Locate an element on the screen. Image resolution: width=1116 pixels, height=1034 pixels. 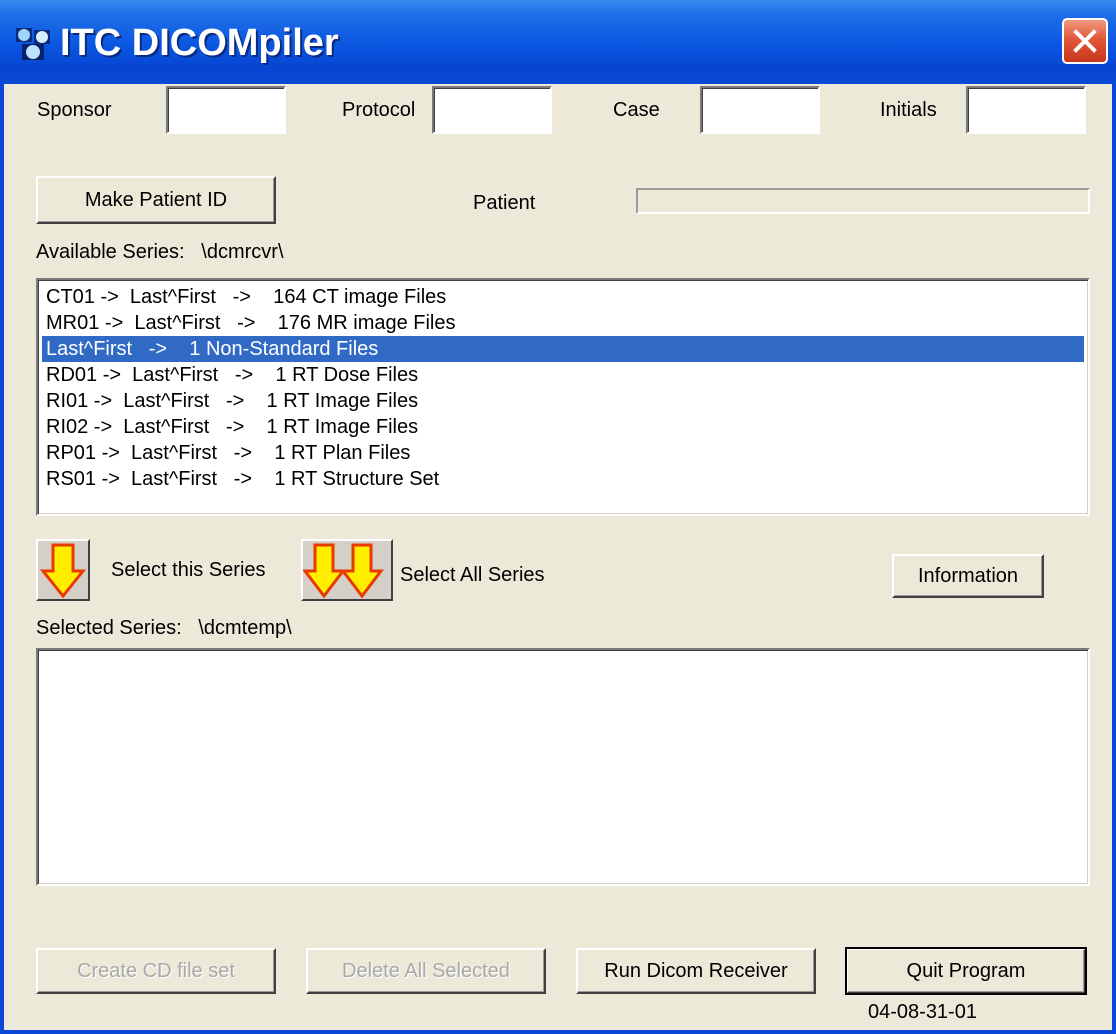
information-button: Information is located at coordinates (968, 576).